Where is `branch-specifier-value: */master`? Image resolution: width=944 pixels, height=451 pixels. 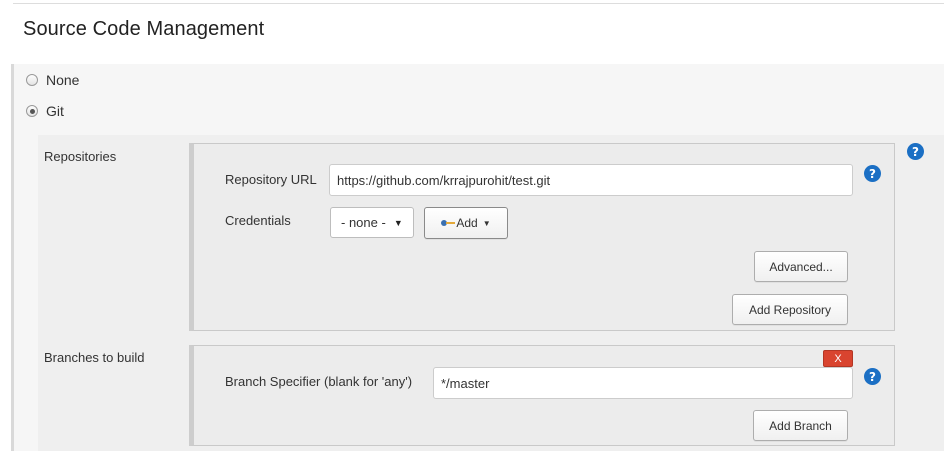 branch-specifier-value: */master is located at coordinates (465, 383).